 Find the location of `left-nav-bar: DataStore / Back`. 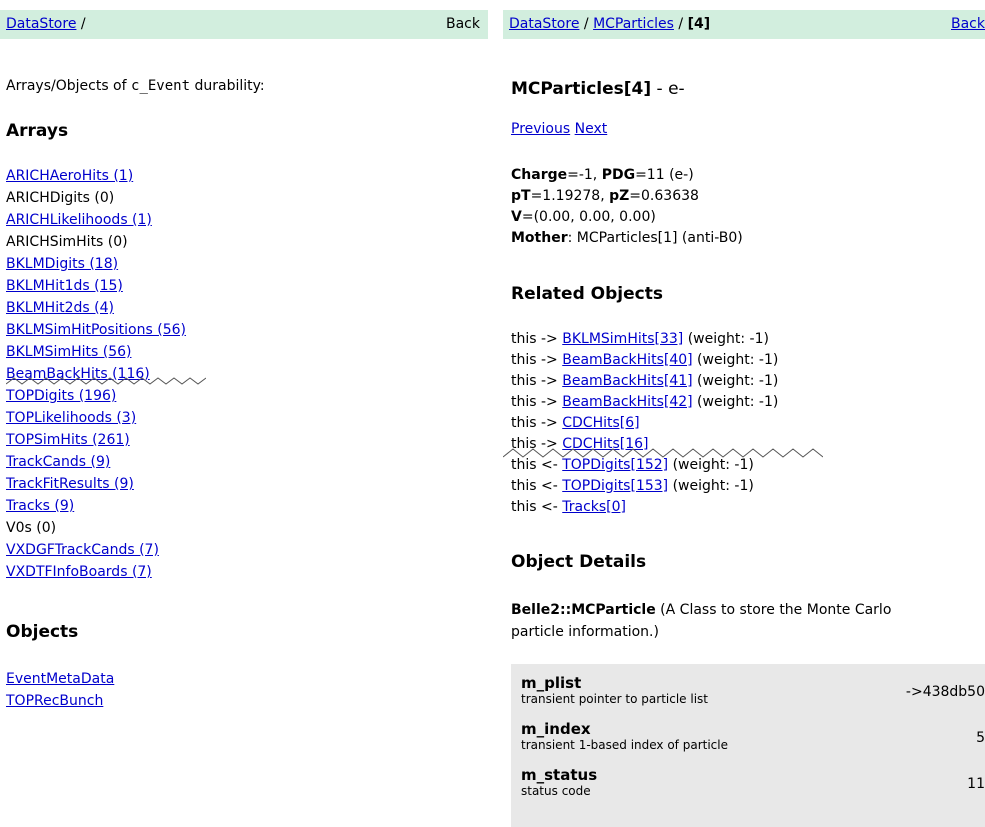

left-nav-bar: DataStore / Back is located at coordinates (244, 24).